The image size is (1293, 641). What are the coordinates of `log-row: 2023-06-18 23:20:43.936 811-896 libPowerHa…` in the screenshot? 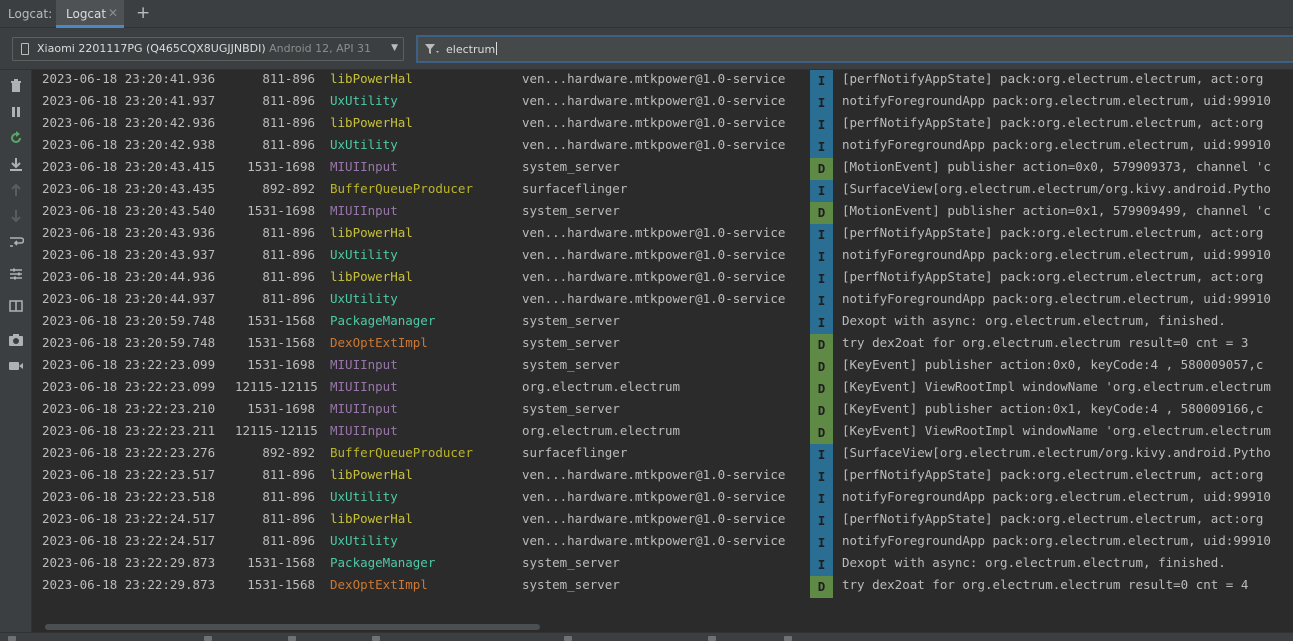 It's located at (663, 235).